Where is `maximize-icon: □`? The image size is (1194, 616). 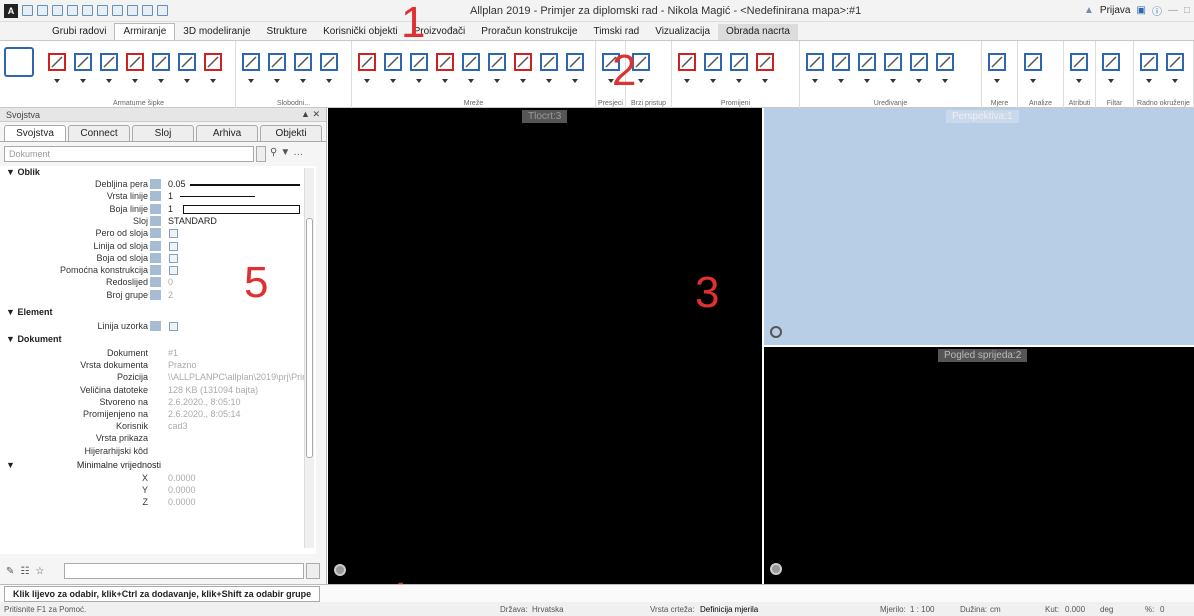 maximize-icon: □ is located at coordinates (1187, 10).